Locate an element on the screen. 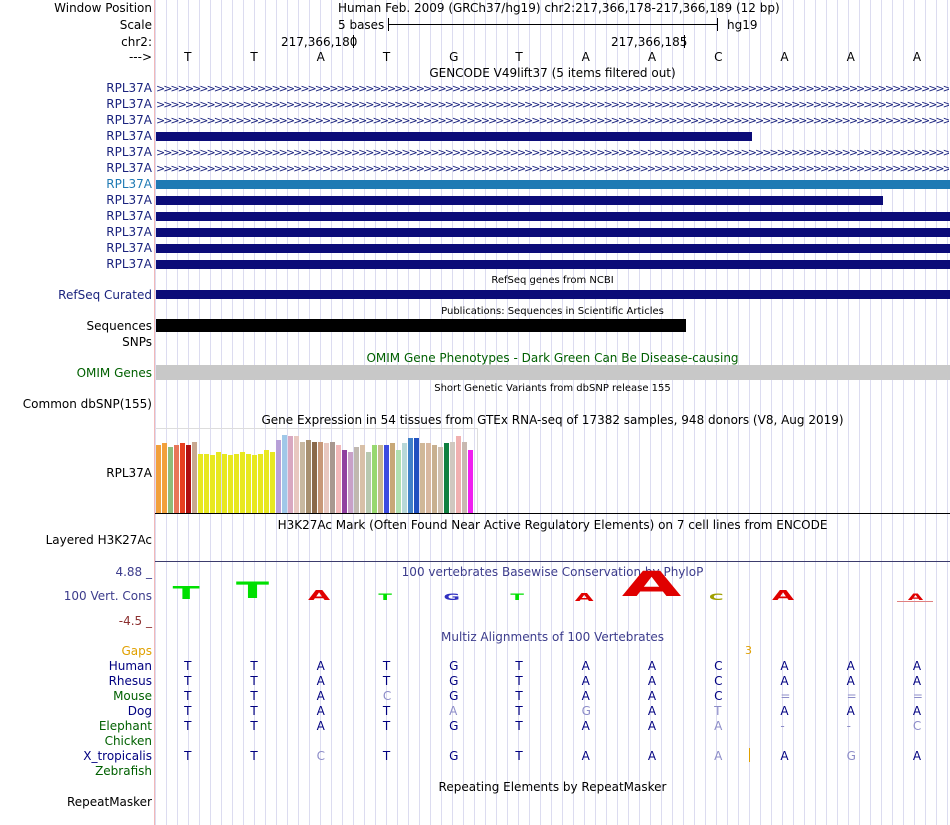  strand-label: ---> is located at coordinates (140, 57).